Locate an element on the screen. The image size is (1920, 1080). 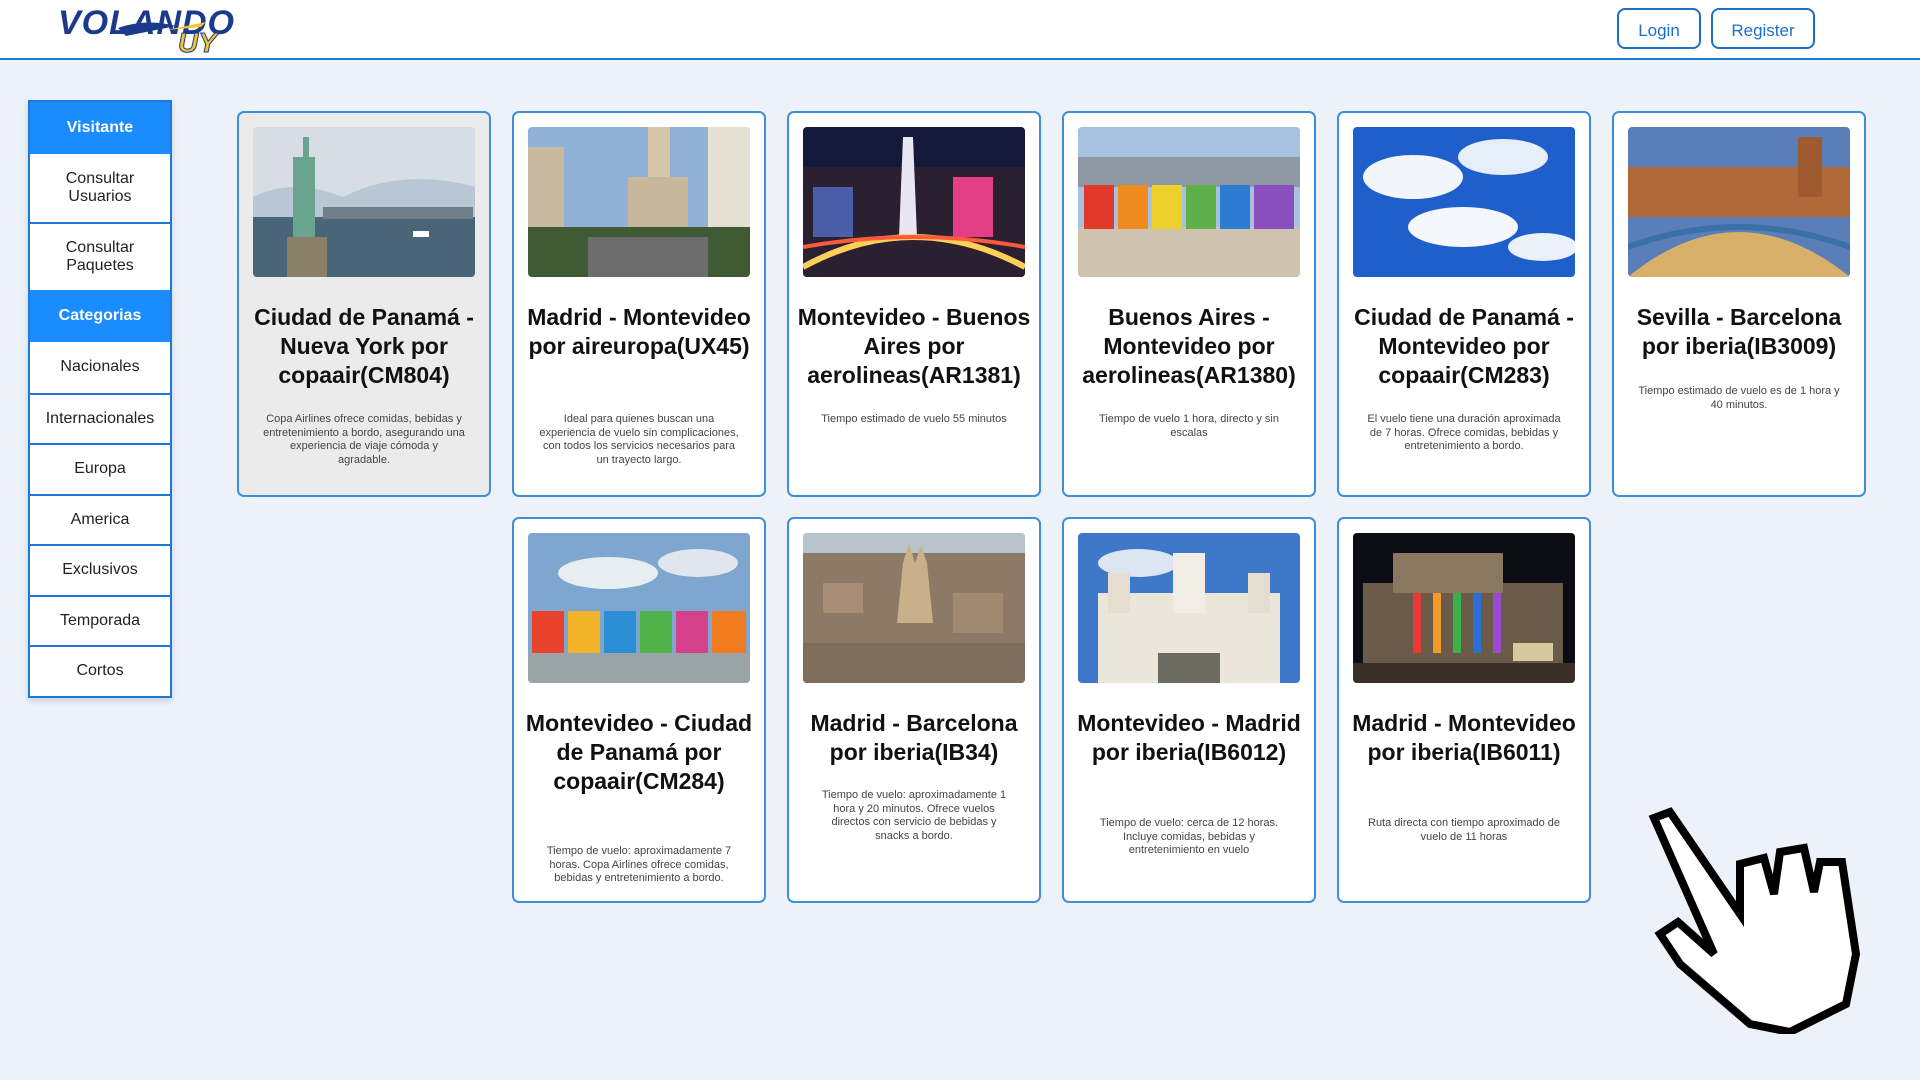
volando-uy-logo: VOLANDO UY is located at coordinates (156, 28).